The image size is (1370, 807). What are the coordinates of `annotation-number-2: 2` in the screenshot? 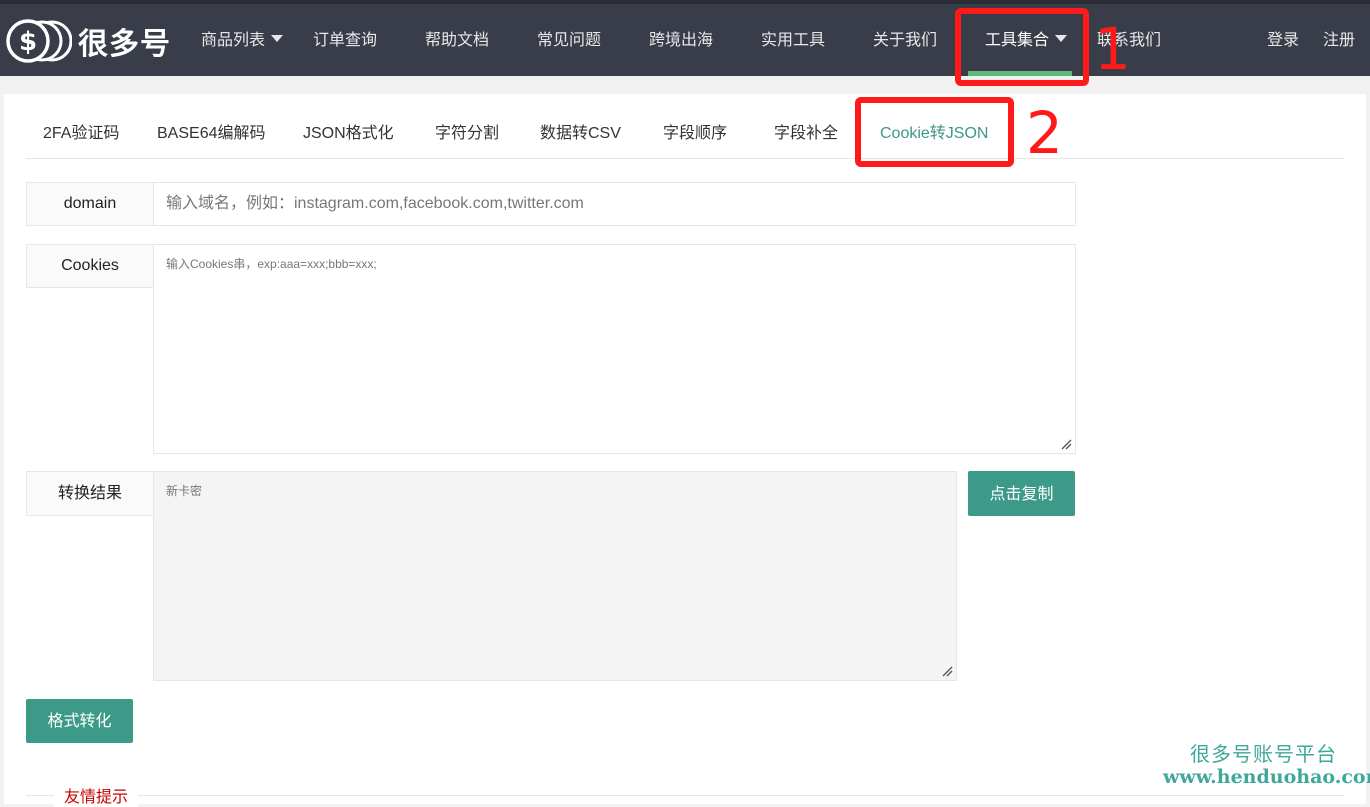 It's located at (1044, 133).